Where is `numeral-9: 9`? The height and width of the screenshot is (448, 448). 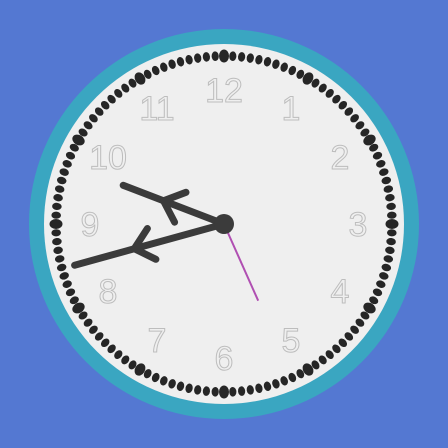 numeral-9: 9 is located at coordinates (90, 225).